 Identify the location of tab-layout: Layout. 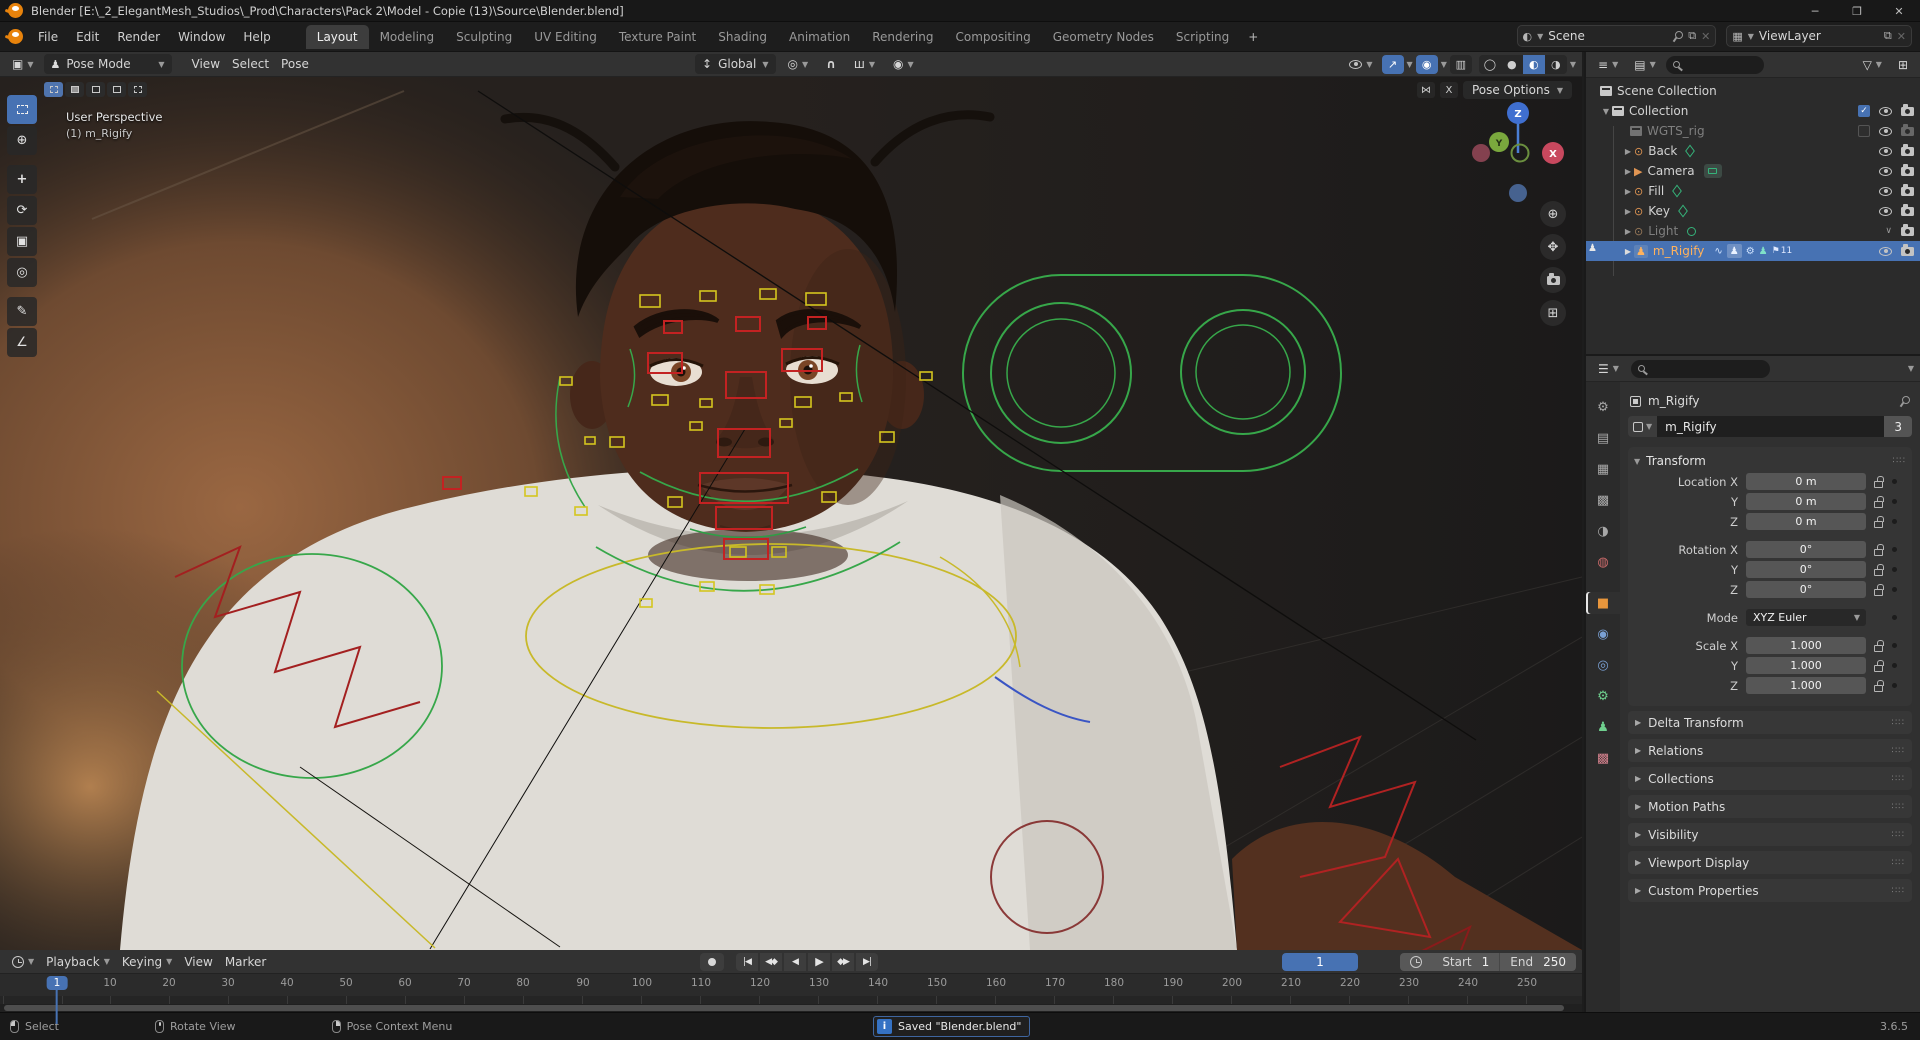
(337, 36).